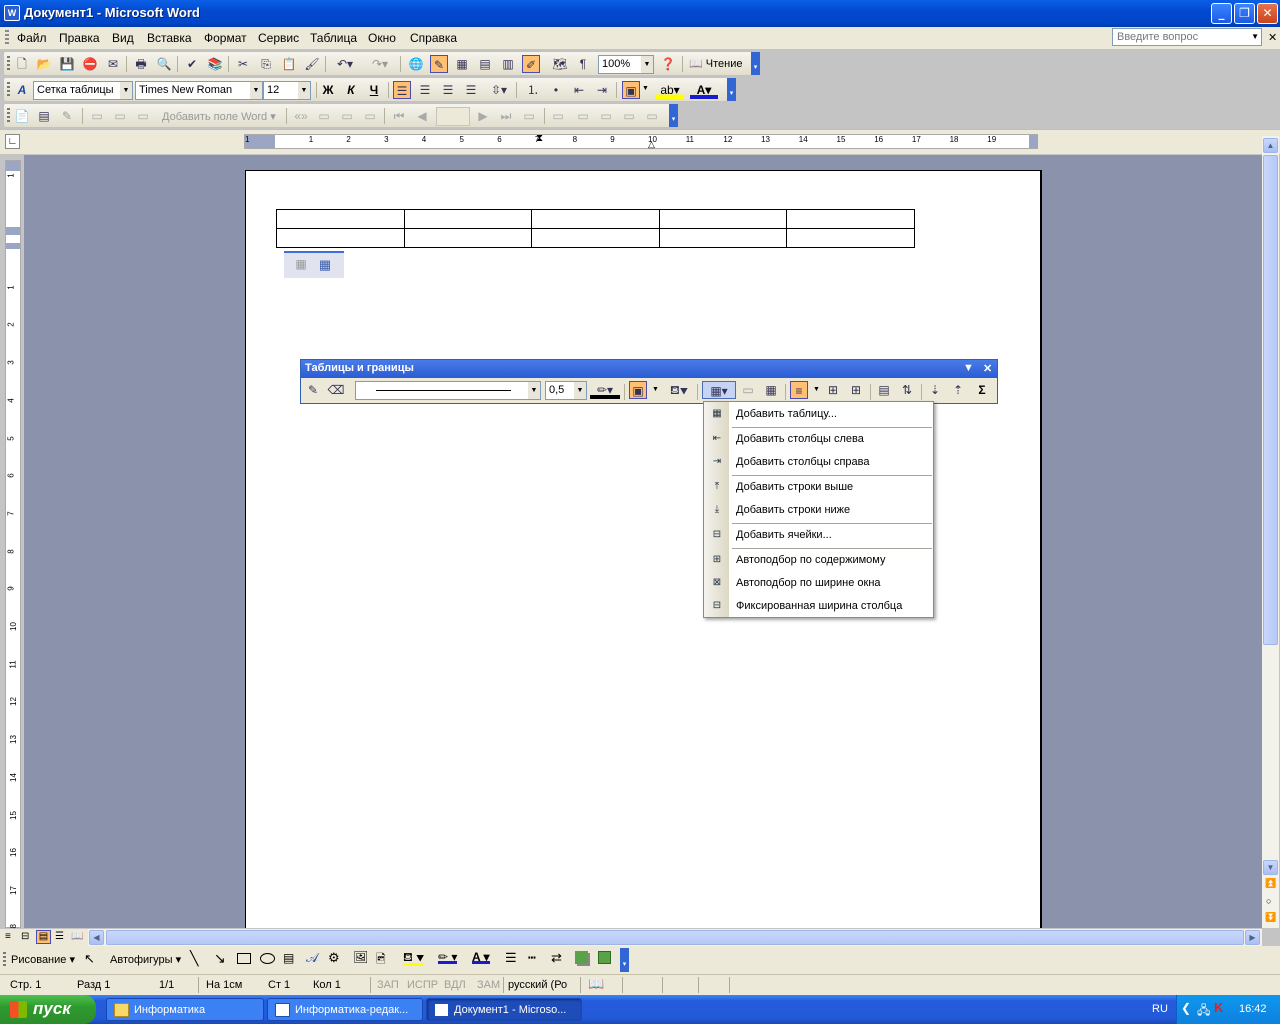  Describe the element at coordinates (22, 116) in the screenshot. I see `main-document-icon: 📄` at that location.